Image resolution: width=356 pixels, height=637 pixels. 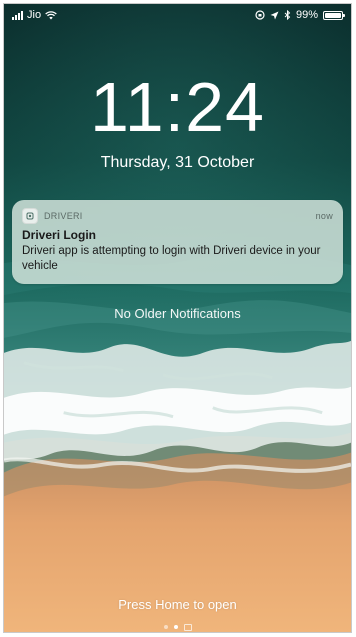 What do you see at coordinates (324, 216) in the screenshot?
I see `notification-time: now` at bounding box center [324, 216].